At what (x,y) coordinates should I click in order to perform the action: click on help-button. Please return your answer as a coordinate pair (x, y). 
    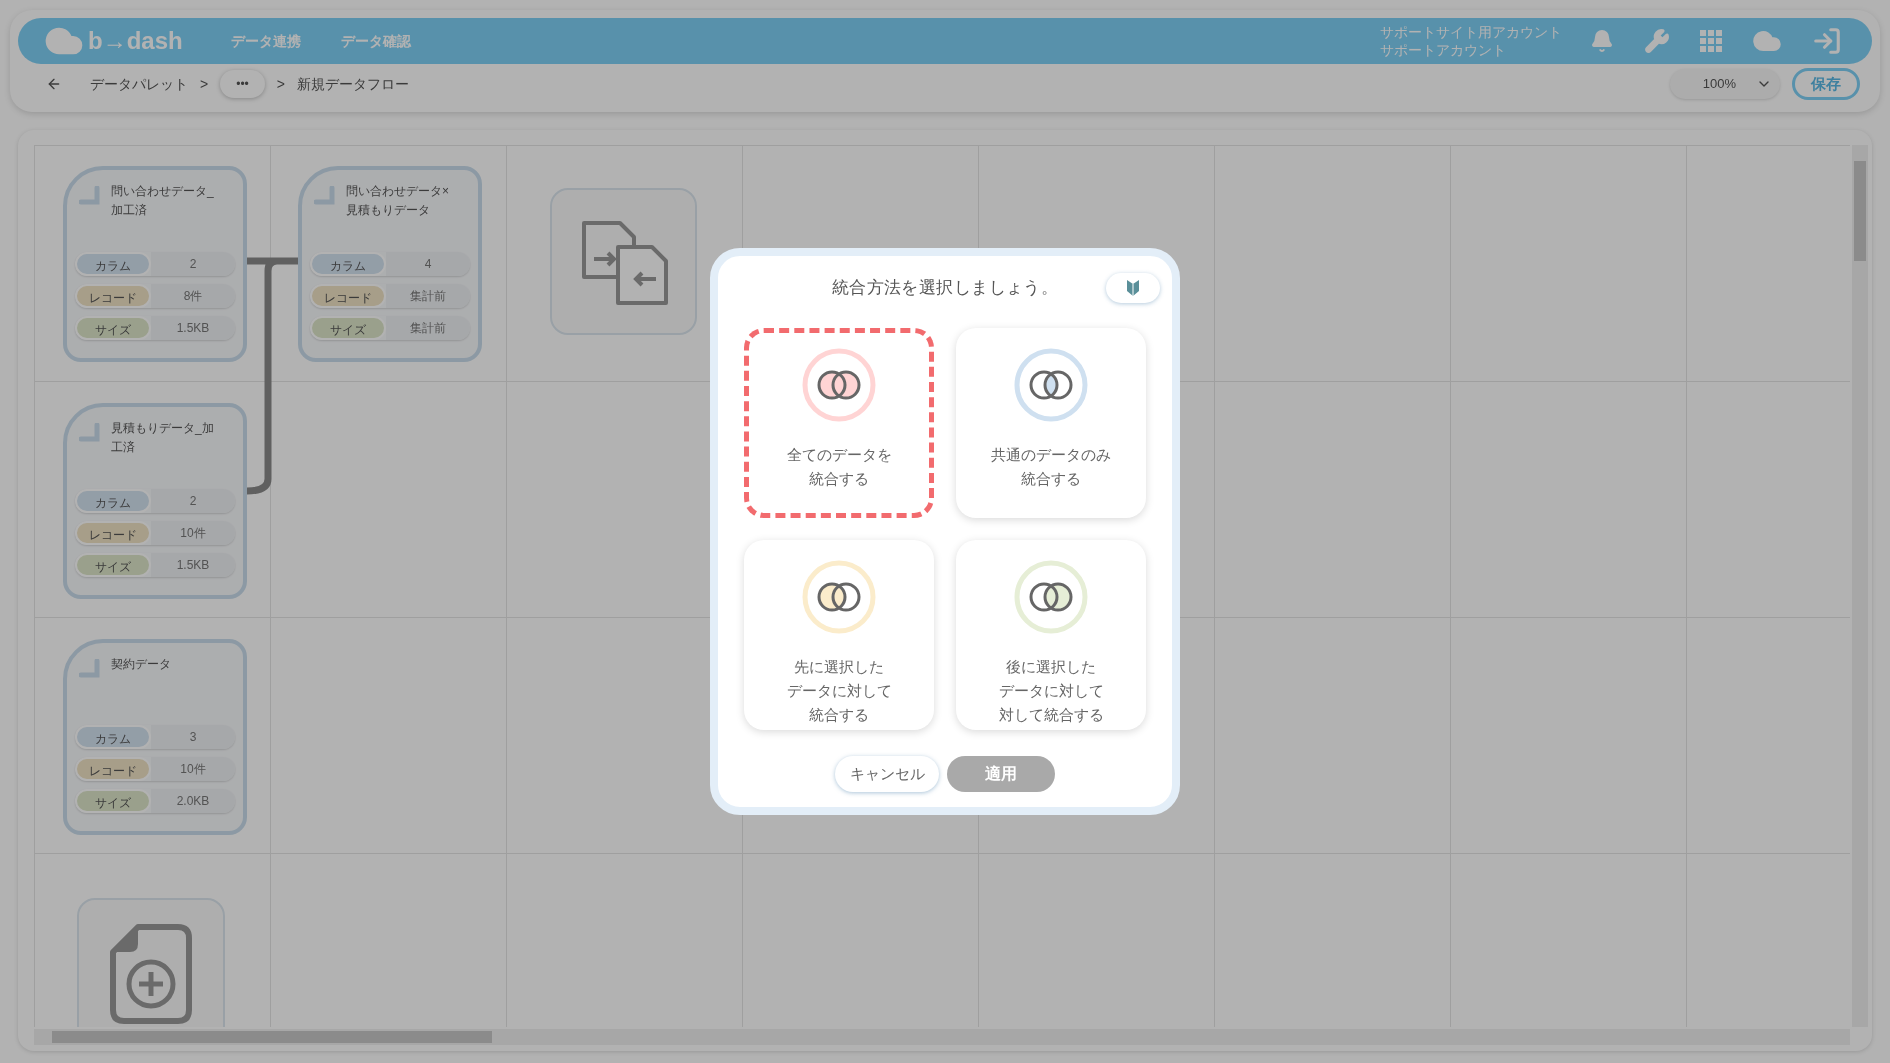
    Looking at the image, I should click on (1133, 288).